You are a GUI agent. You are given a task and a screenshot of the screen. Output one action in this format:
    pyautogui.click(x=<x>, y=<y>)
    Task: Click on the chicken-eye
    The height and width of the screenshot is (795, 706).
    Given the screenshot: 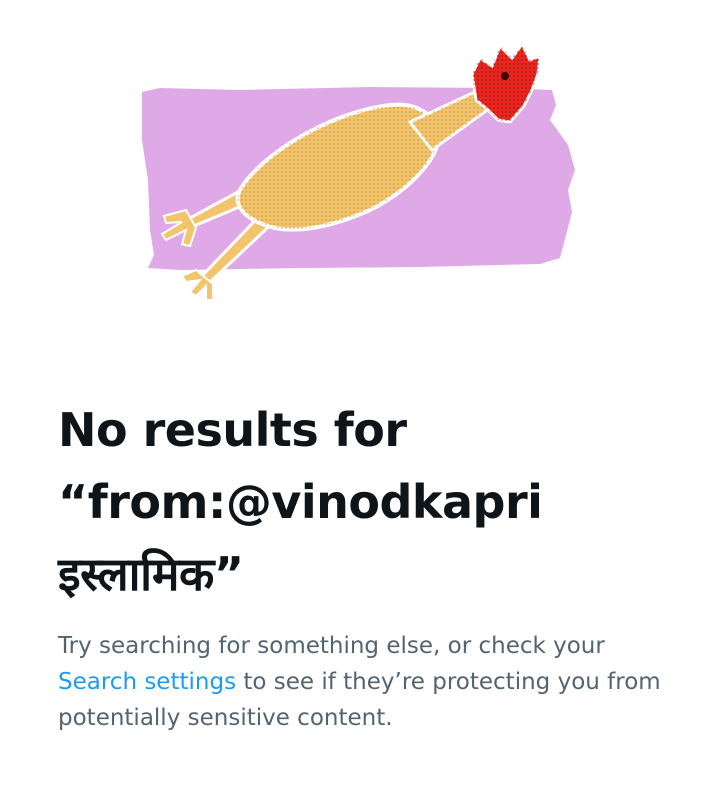 What is the action you would take?
    pyautogui.click(x=505, y=76)
    